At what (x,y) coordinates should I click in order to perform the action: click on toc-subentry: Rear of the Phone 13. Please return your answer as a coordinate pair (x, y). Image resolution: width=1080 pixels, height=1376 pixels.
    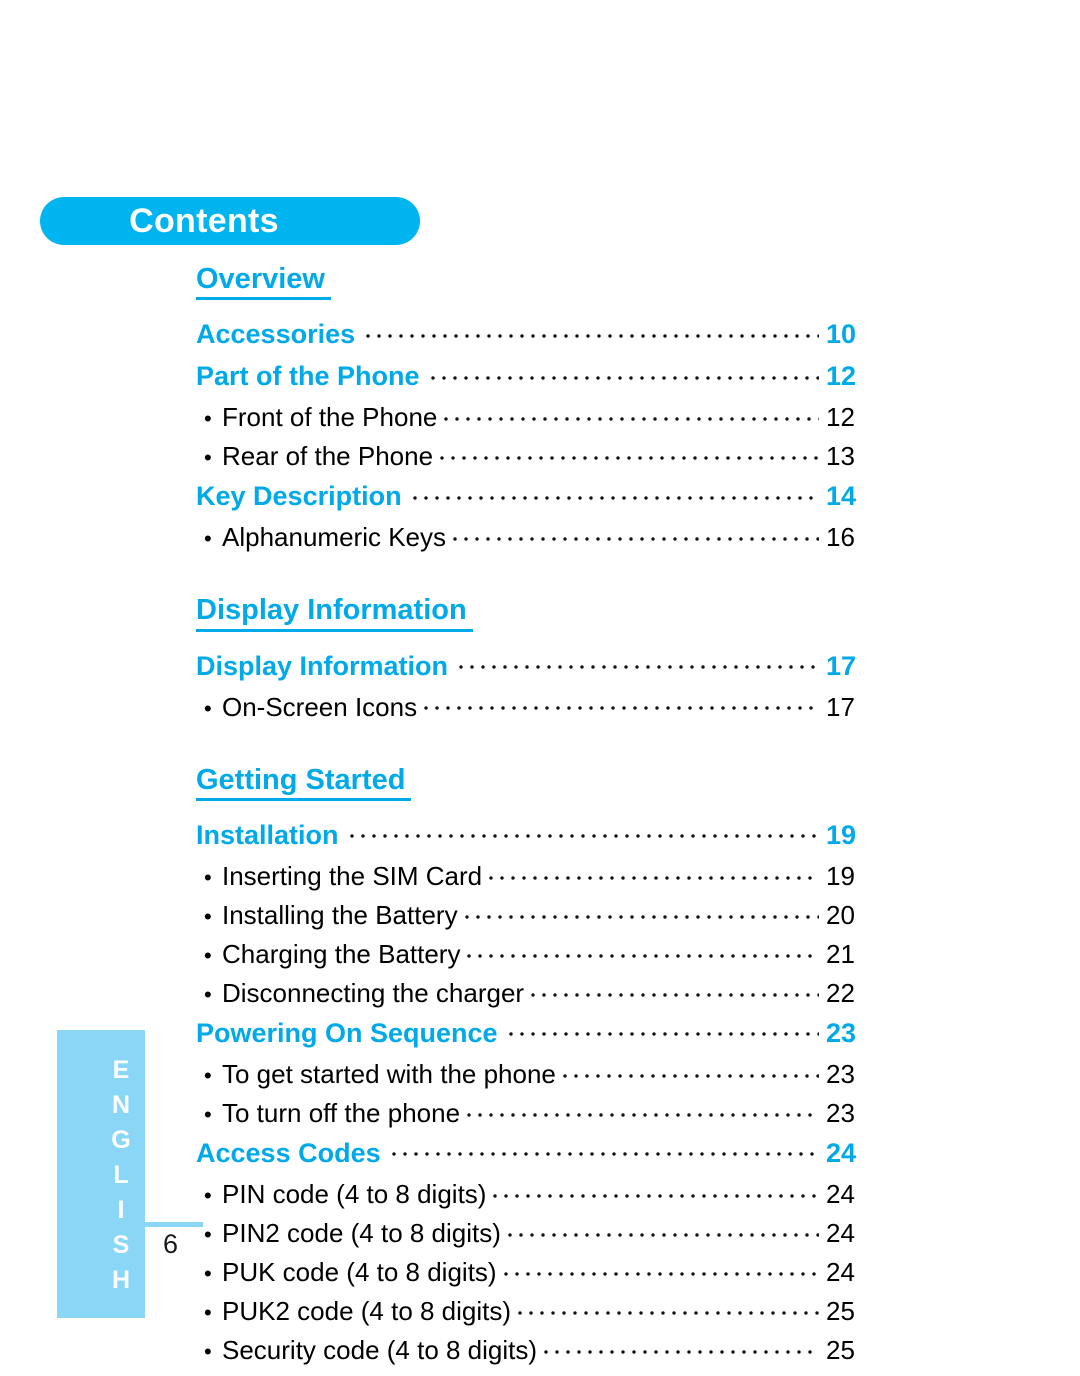
    Looking at the image, I should click on (532, 456).